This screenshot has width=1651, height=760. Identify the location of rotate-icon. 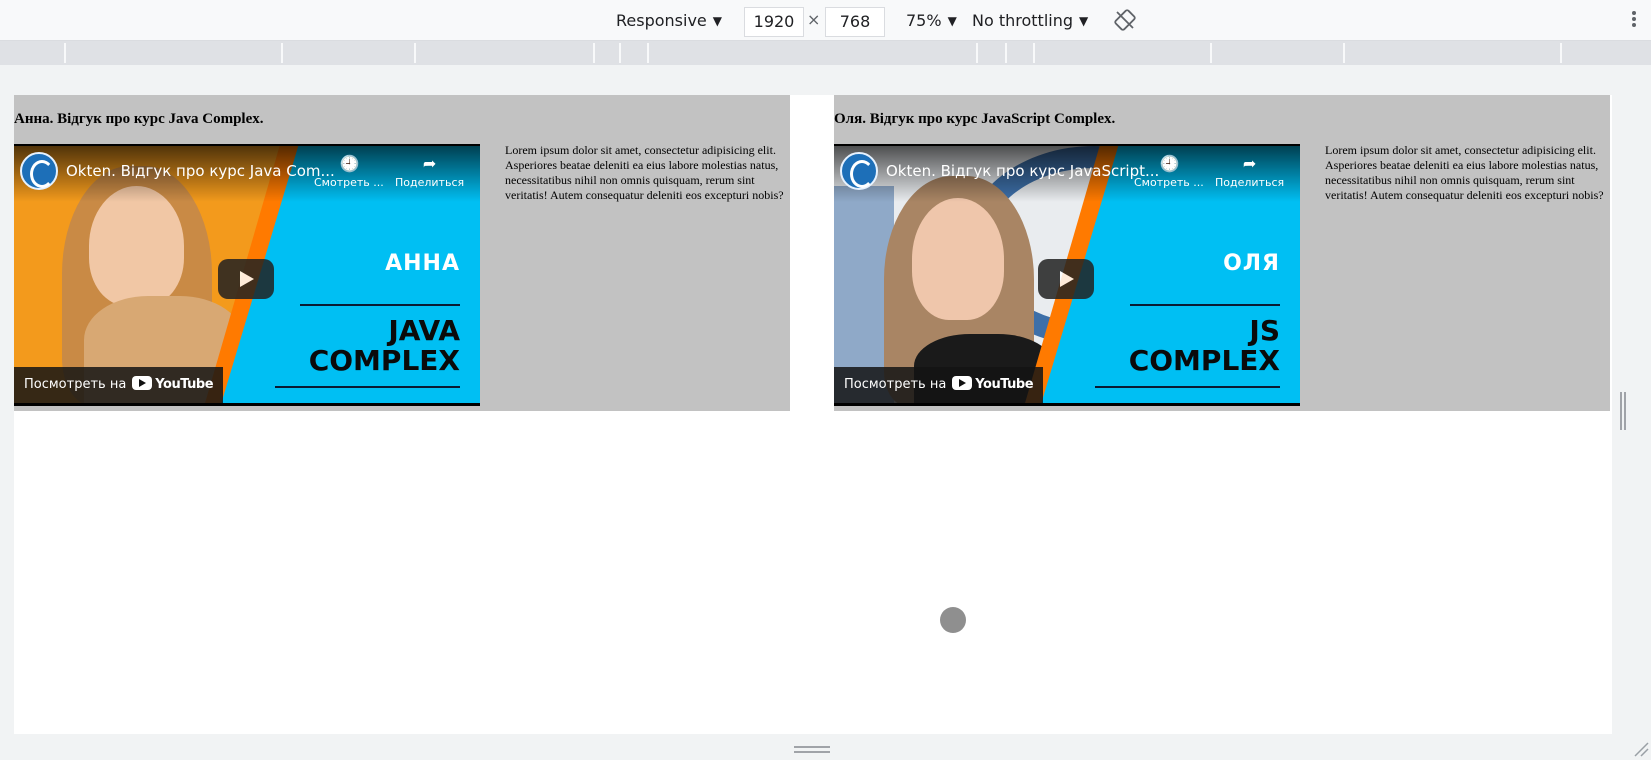
(1125, 20).